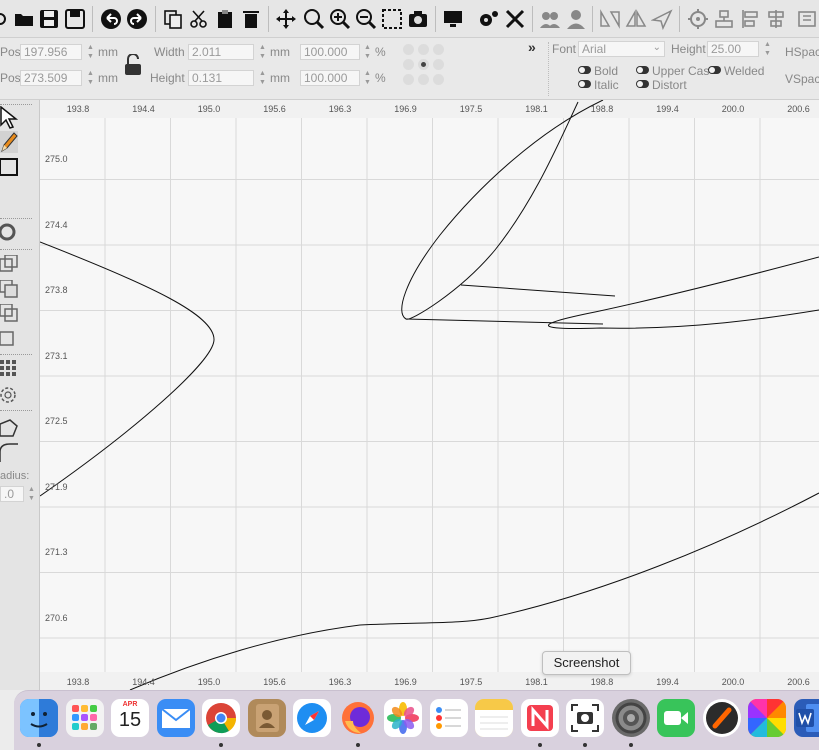  I want to click on lock-icon, so click(133, 66).